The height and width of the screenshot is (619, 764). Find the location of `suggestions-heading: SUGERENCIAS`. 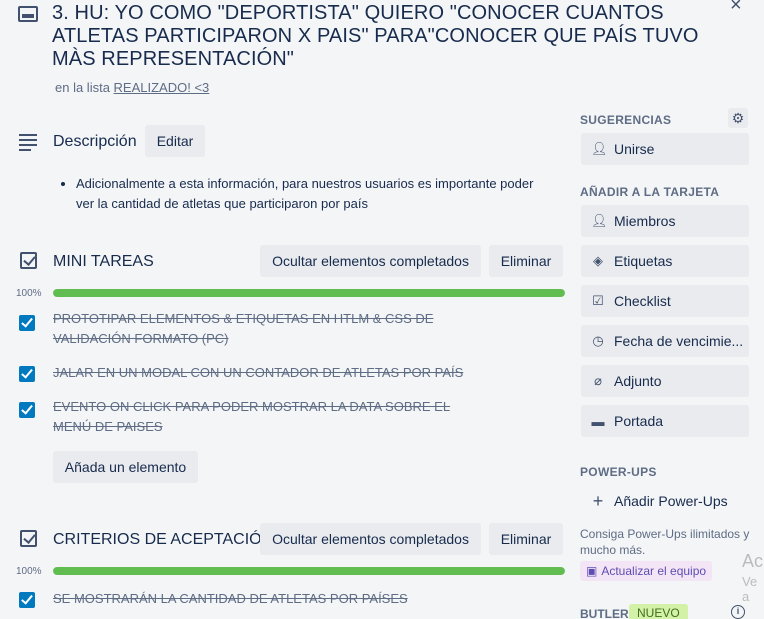

suggestions-heading: SUGERENCIAS is located at coordinates (626, 120).